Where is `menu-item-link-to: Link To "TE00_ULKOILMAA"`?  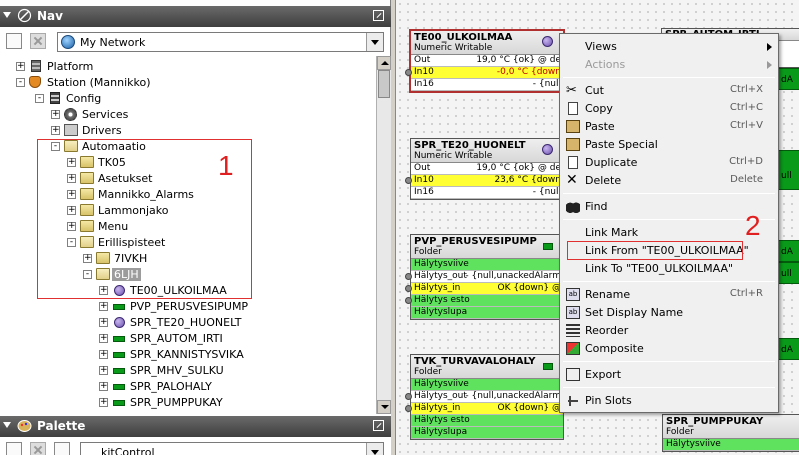 menu-item-link-to: Link To "TE00_ULKOILMAA" is located at coordinates (669, 269).